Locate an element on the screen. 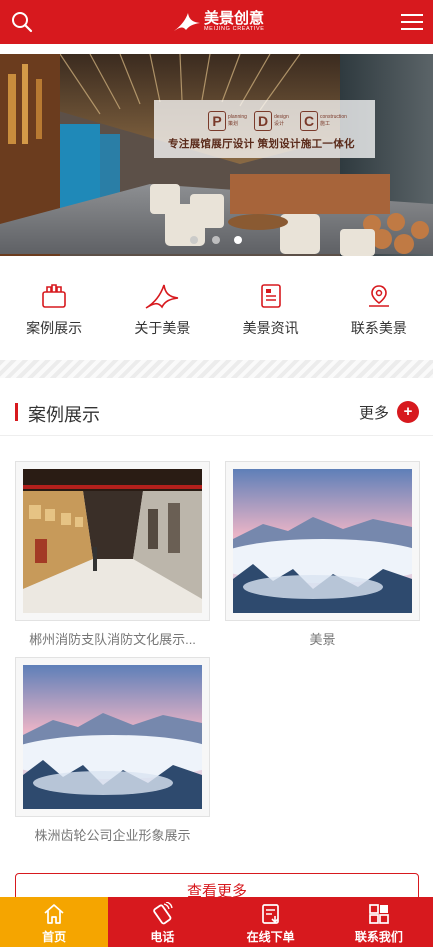 This screenshot has width=433, height=947. section-header: 案例展示 更多 + is located at coordinates (216, 413).